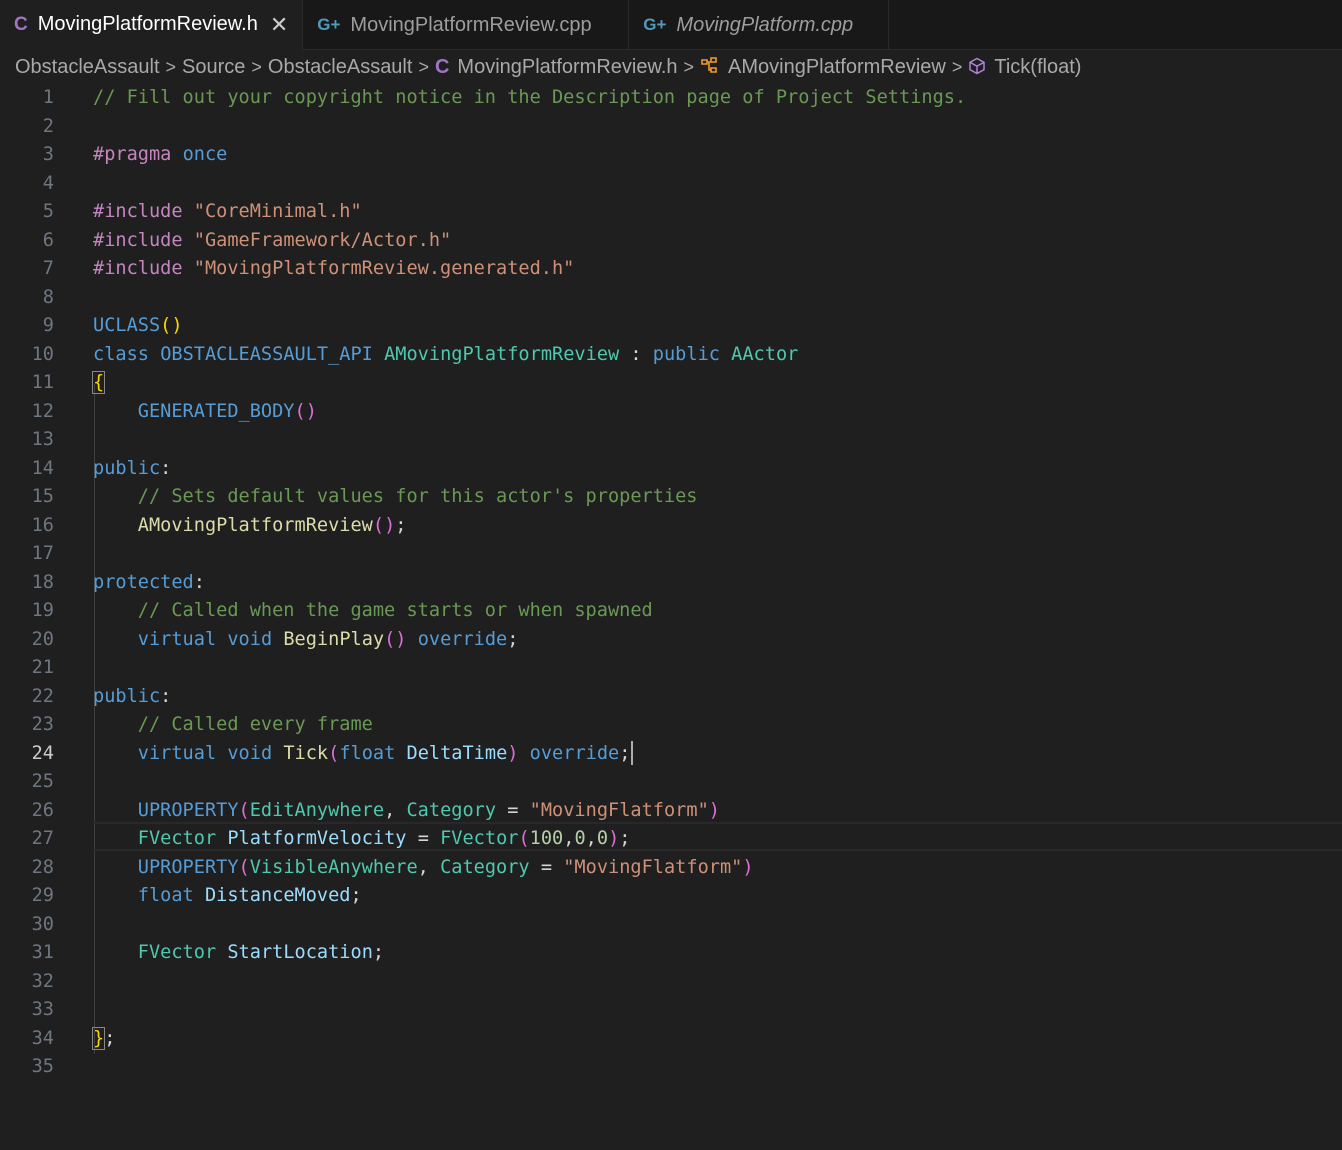 This screenshot has height=1150, width=1342. I want to click on line-number: 14, so click(42, 468).